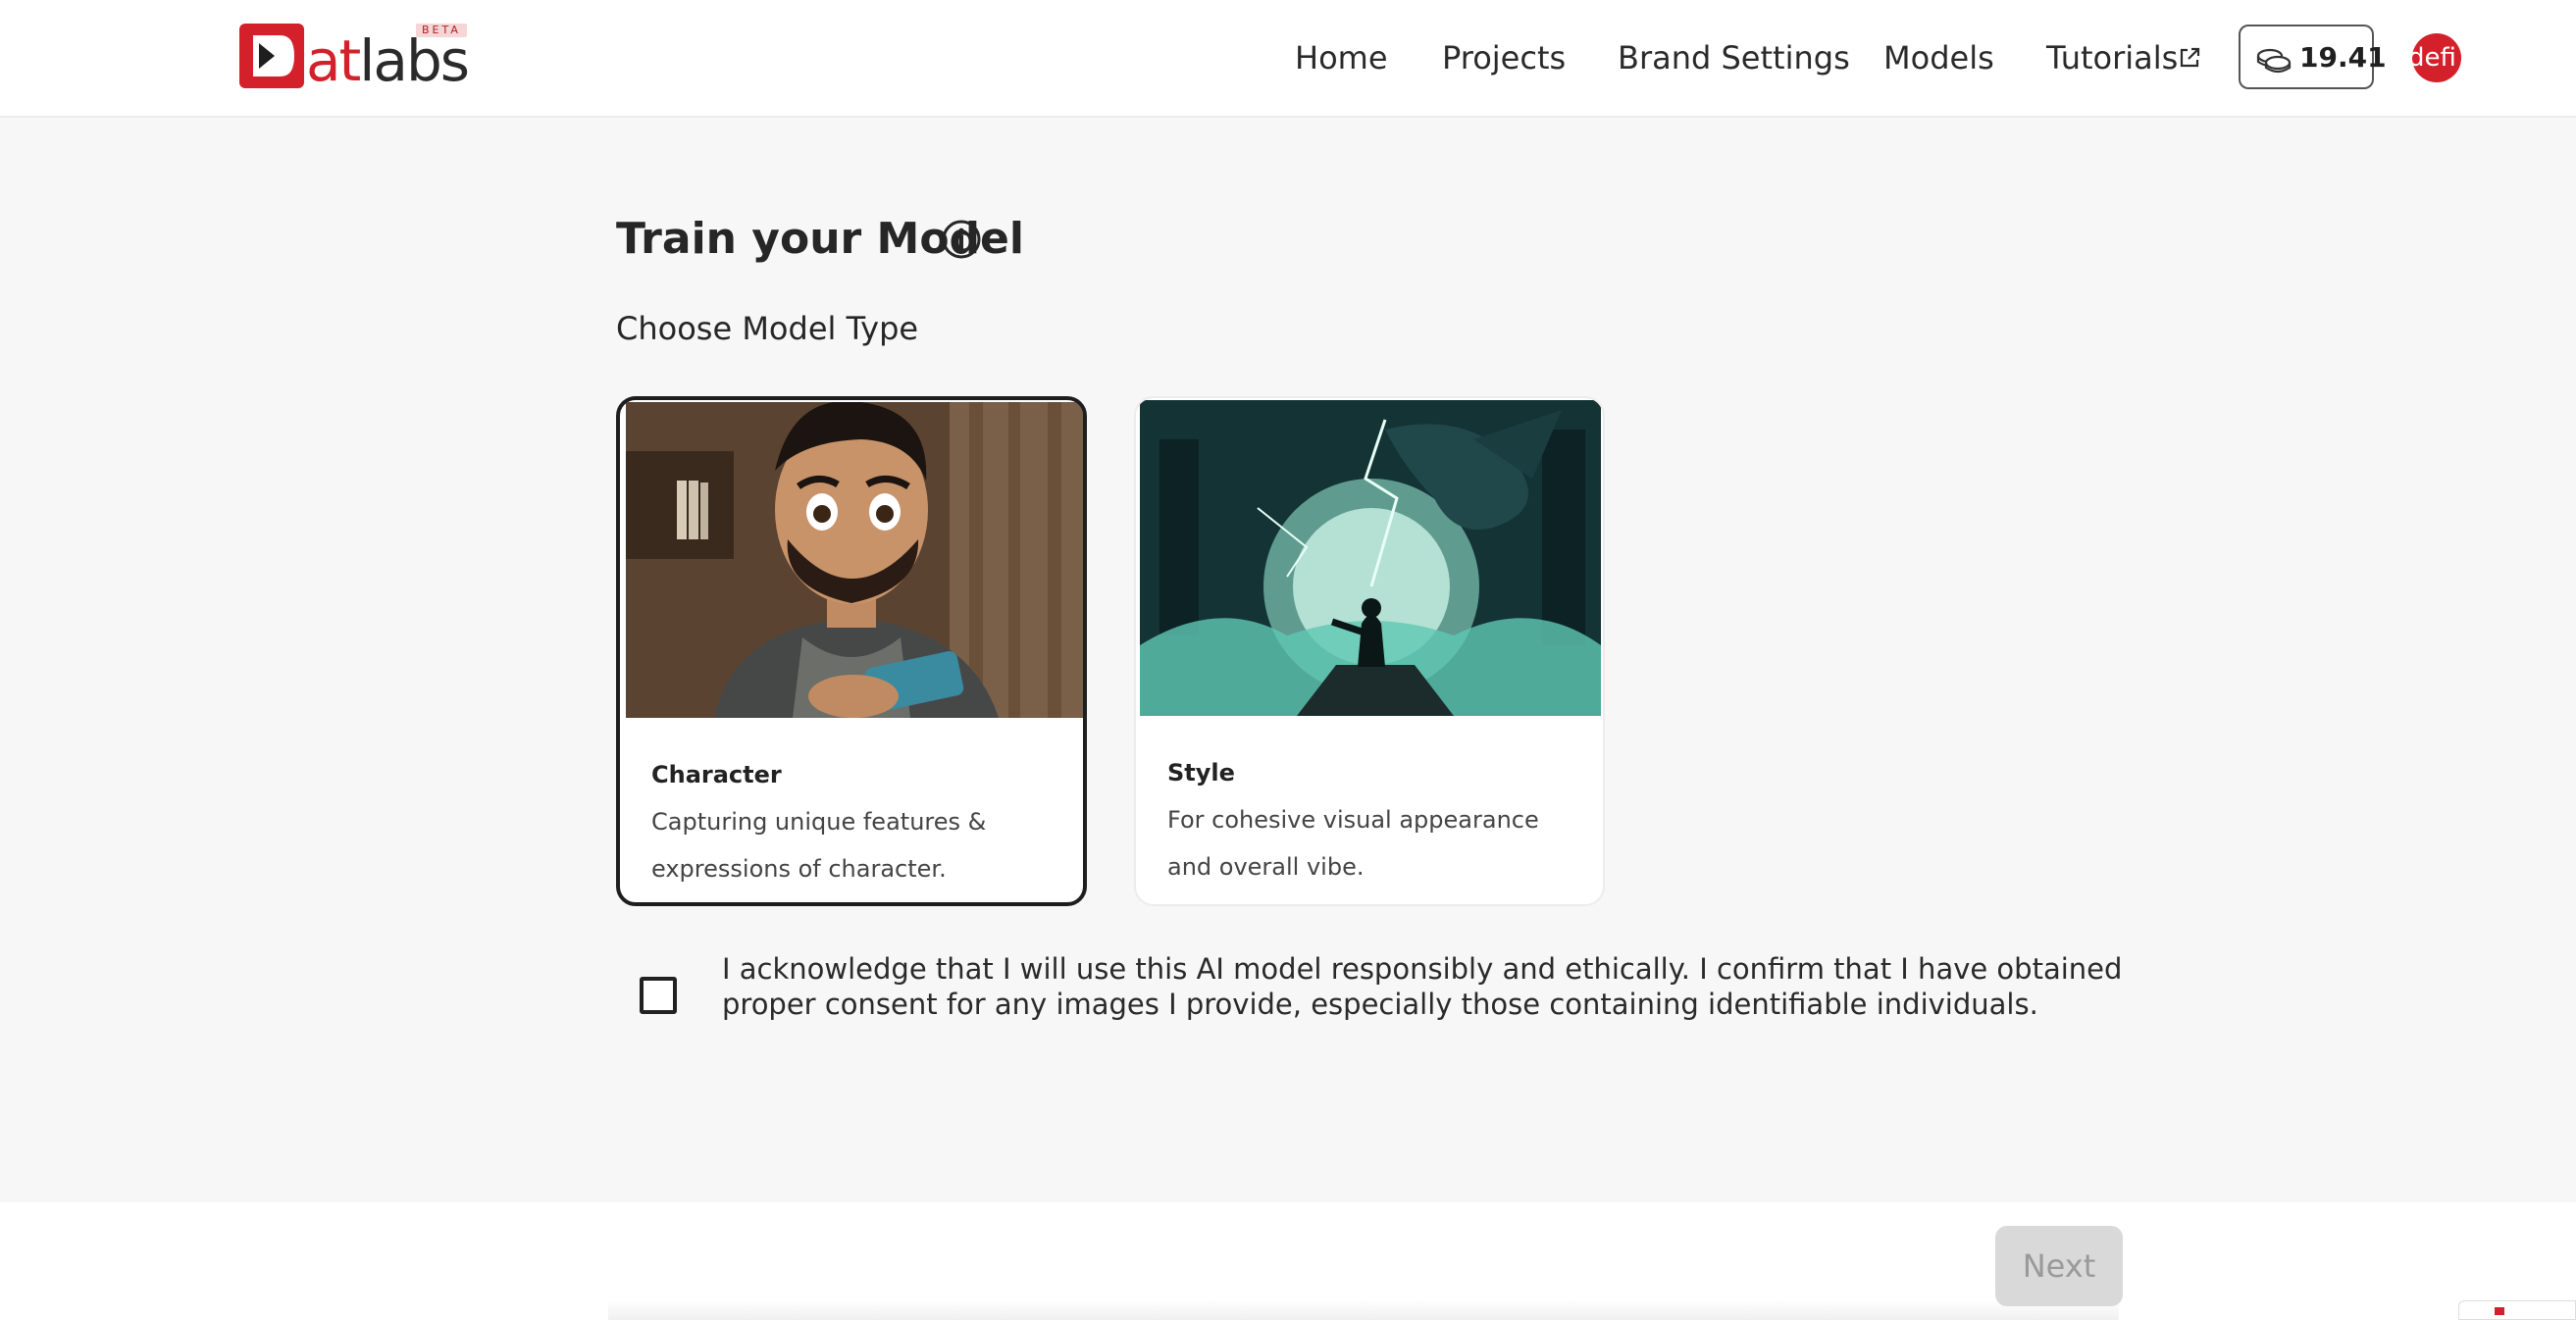  What do you see at coordinates (1734, 58) in the screenshot?
I see `nav-brand-settings: Brand Settings` at bounding box center [1734, 58].